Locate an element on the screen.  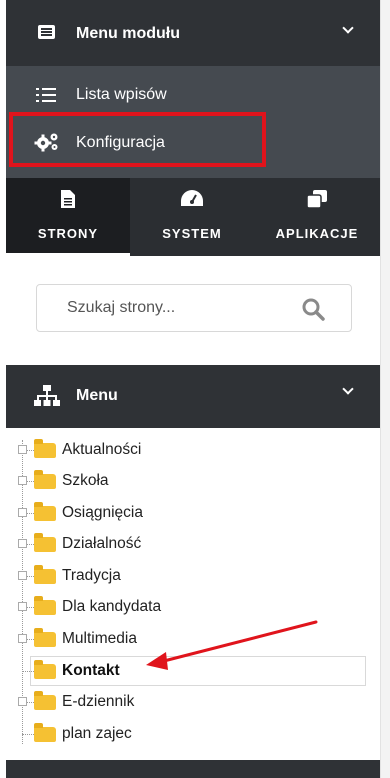
page-edge is located at coordinates (385, 389).